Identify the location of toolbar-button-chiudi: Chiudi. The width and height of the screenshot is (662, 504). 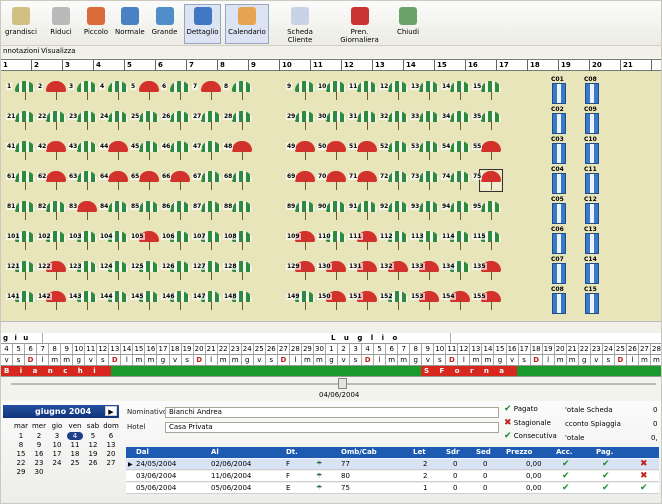
(408, 24).